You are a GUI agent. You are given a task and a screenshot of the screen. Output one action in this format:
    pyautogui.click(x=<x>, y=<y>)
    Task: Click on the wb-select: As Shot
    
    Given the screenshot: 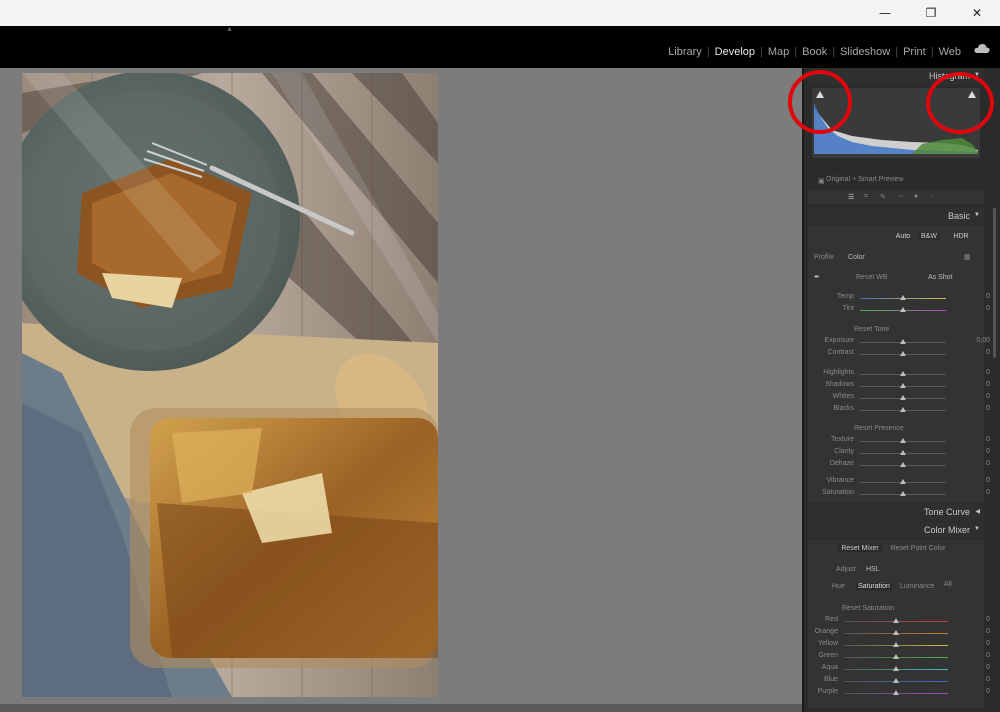 What is the action you would take?
    pyautogui.click(x=940, y=277)
    